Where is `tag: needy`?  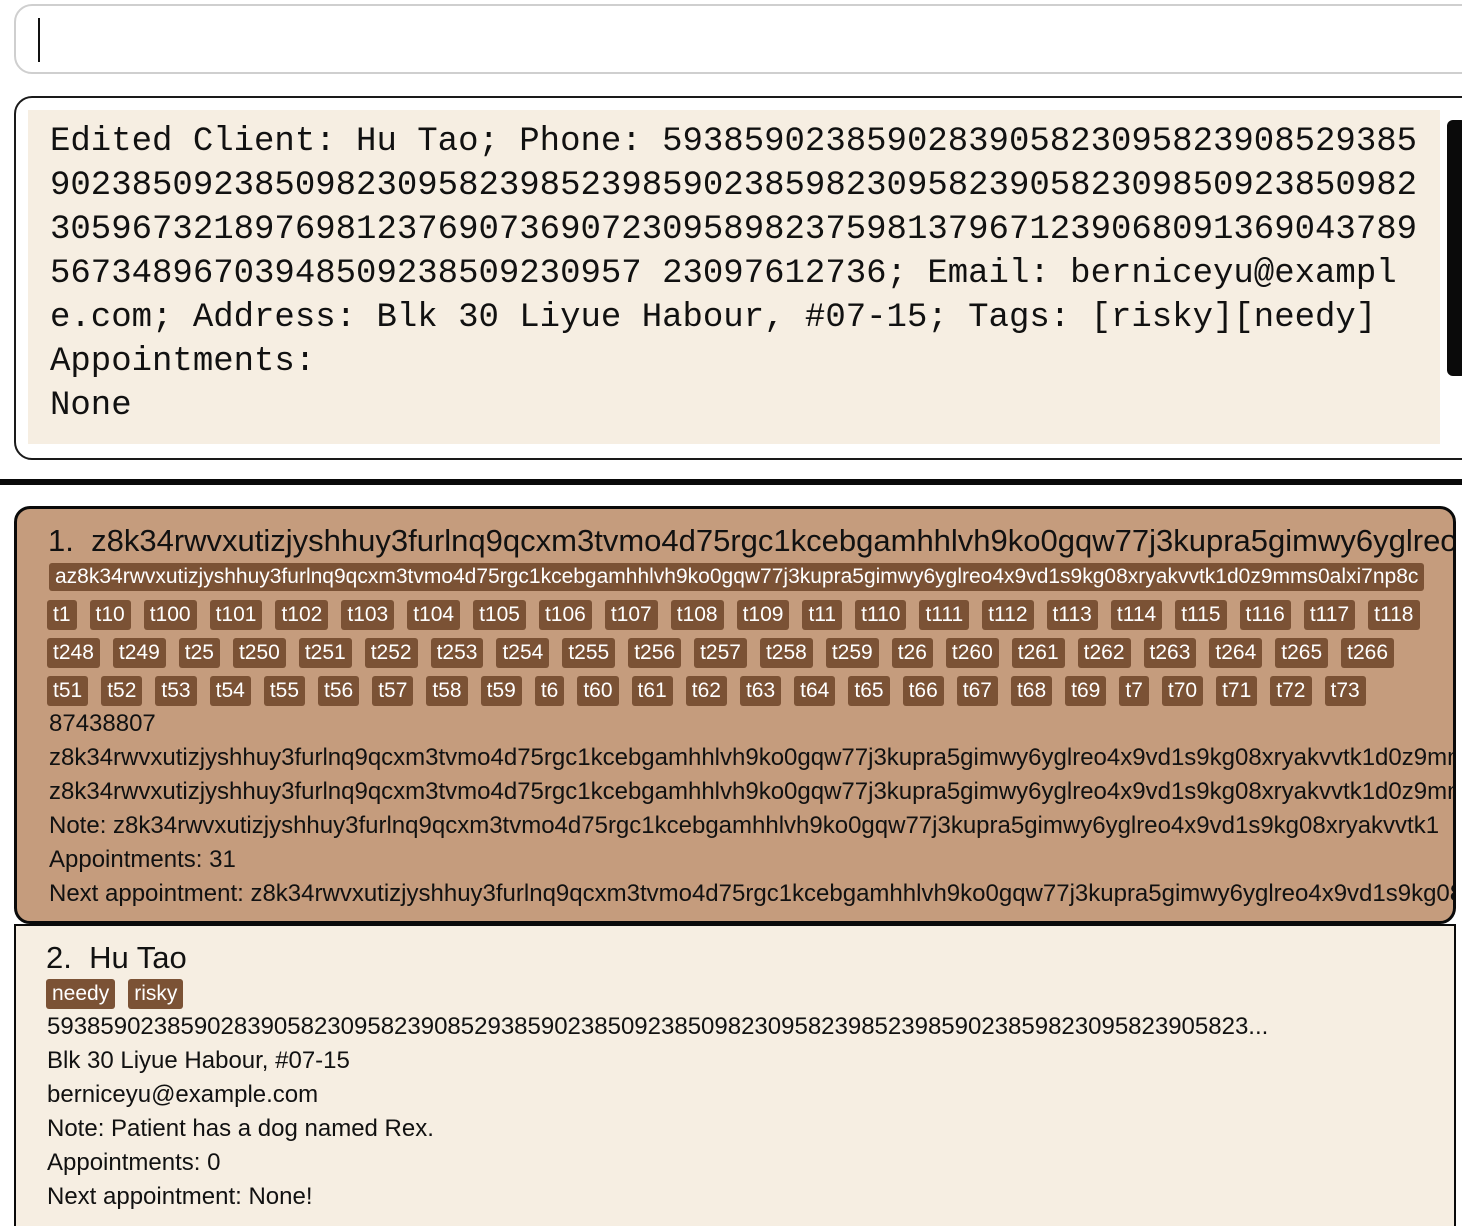 tag: needy is located at coordinates (81, 994).